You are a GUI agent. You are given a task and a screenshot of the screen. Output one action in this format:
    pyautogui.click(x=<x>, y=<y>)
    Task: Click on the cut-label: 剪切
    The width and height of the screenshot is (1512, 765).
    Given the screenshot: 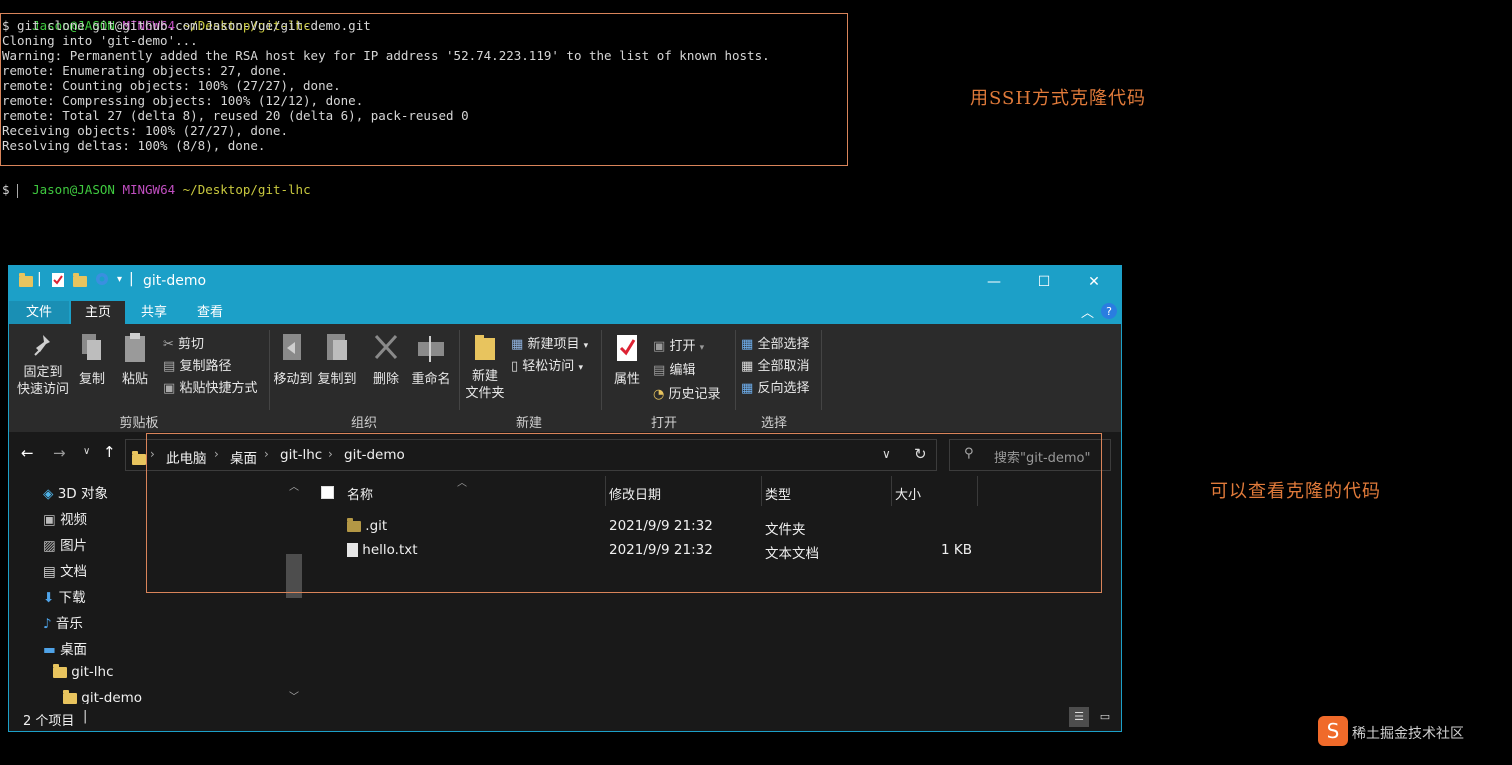 What is the action you would take?
    pyautogui.click(x=191, y=344)
    